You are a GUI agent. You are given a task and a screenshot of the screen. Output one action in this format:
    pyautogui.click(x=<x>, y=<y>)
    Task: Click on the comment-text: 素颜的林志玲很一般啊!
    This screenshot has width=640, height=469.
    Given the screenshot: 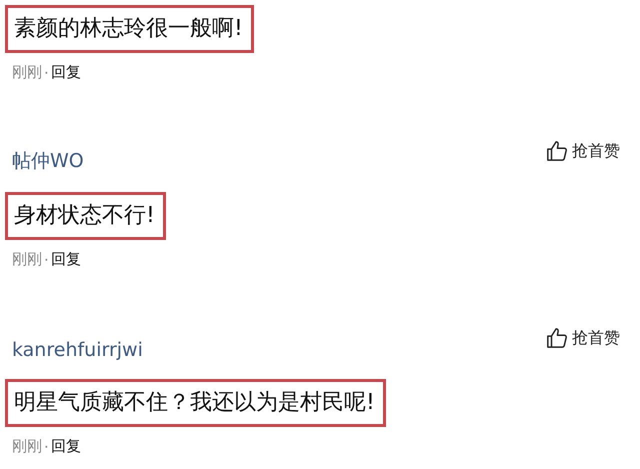 What is the action you would take?
    pyautogui.click(x=129, y=29)
    